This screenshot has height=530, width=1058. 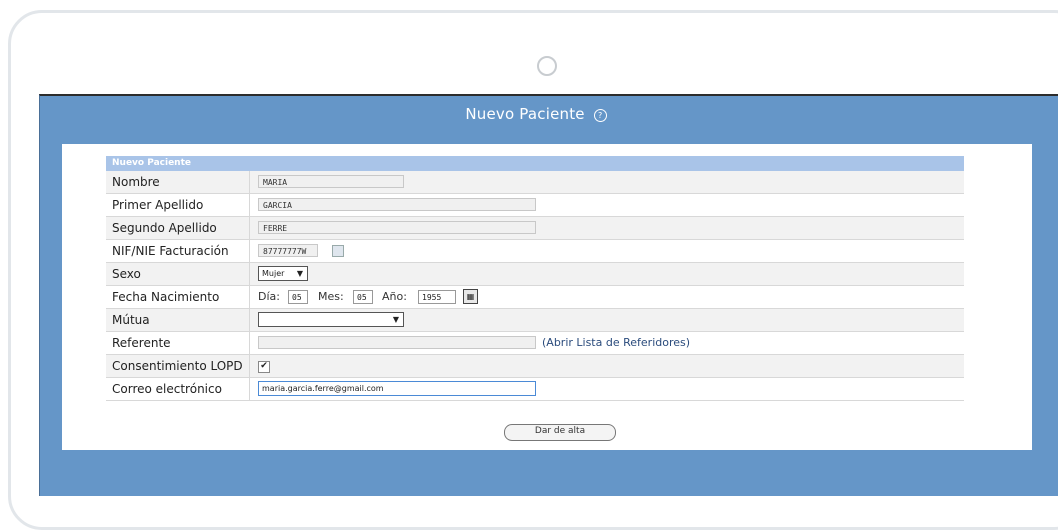 What do you see at coordinates (535, 320) in the screenshot?
I see `row-mutua: Mútua ▼` at bounding box center [535, 320].